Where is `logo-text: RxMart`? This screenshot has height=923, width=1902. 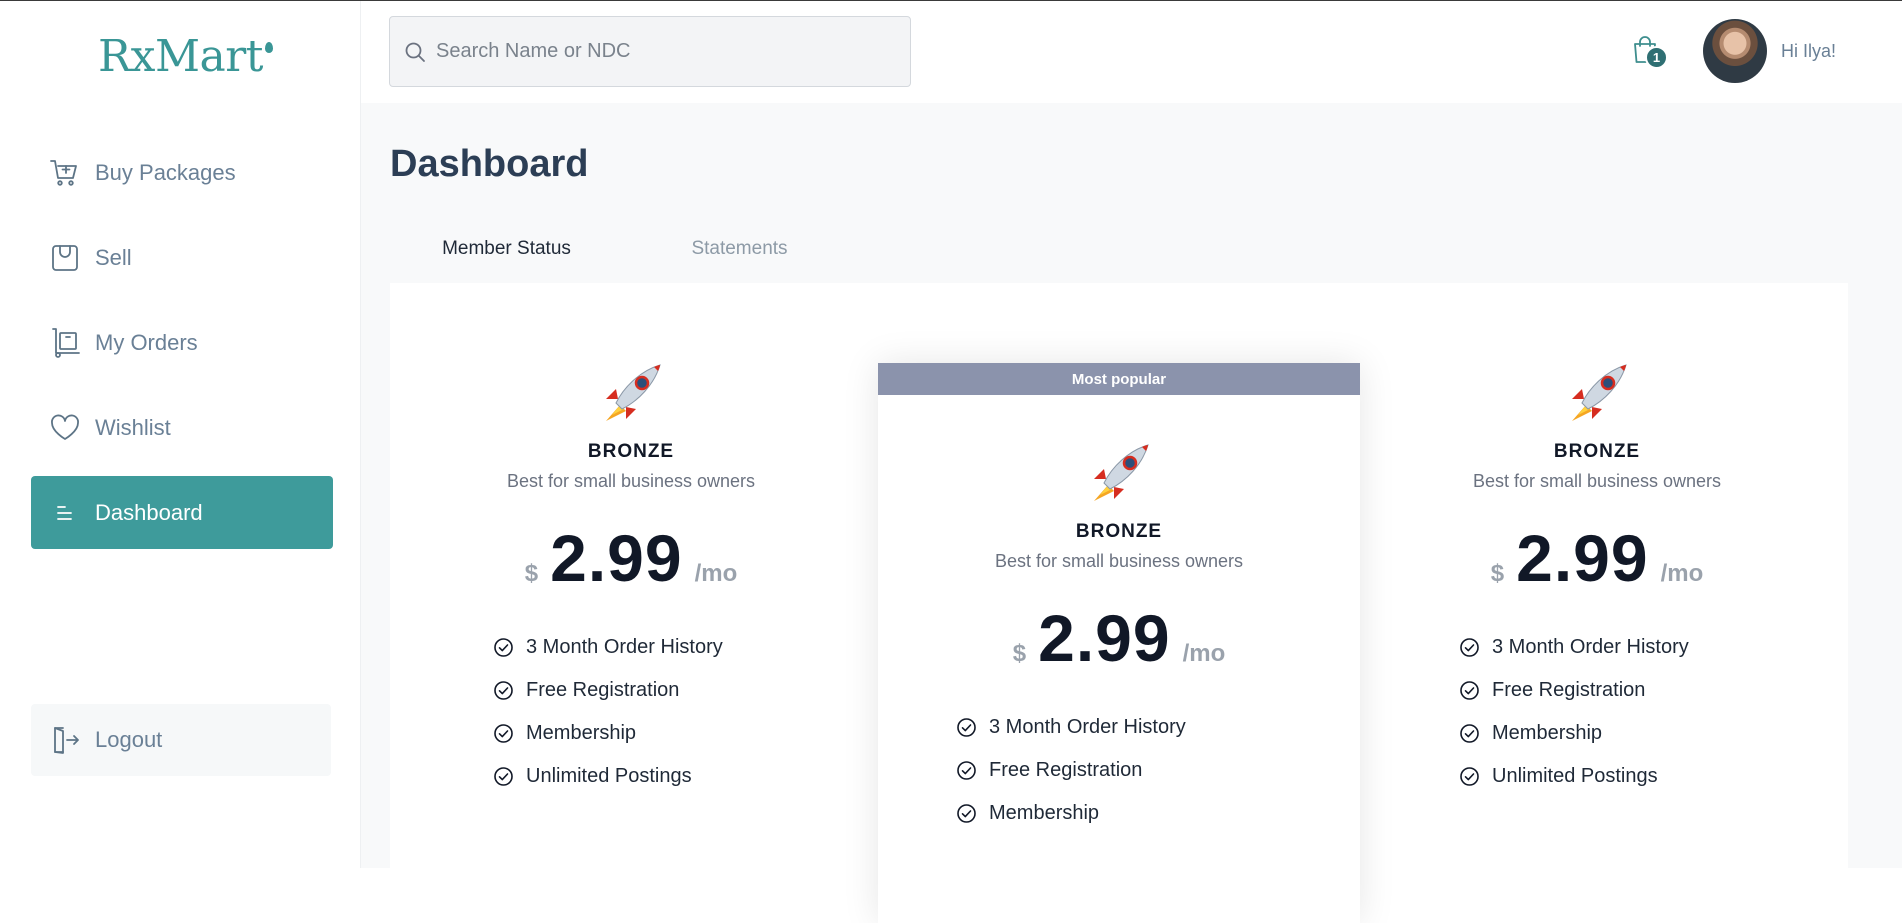 logo-text: RxMart is located at coordinates (180, 56).